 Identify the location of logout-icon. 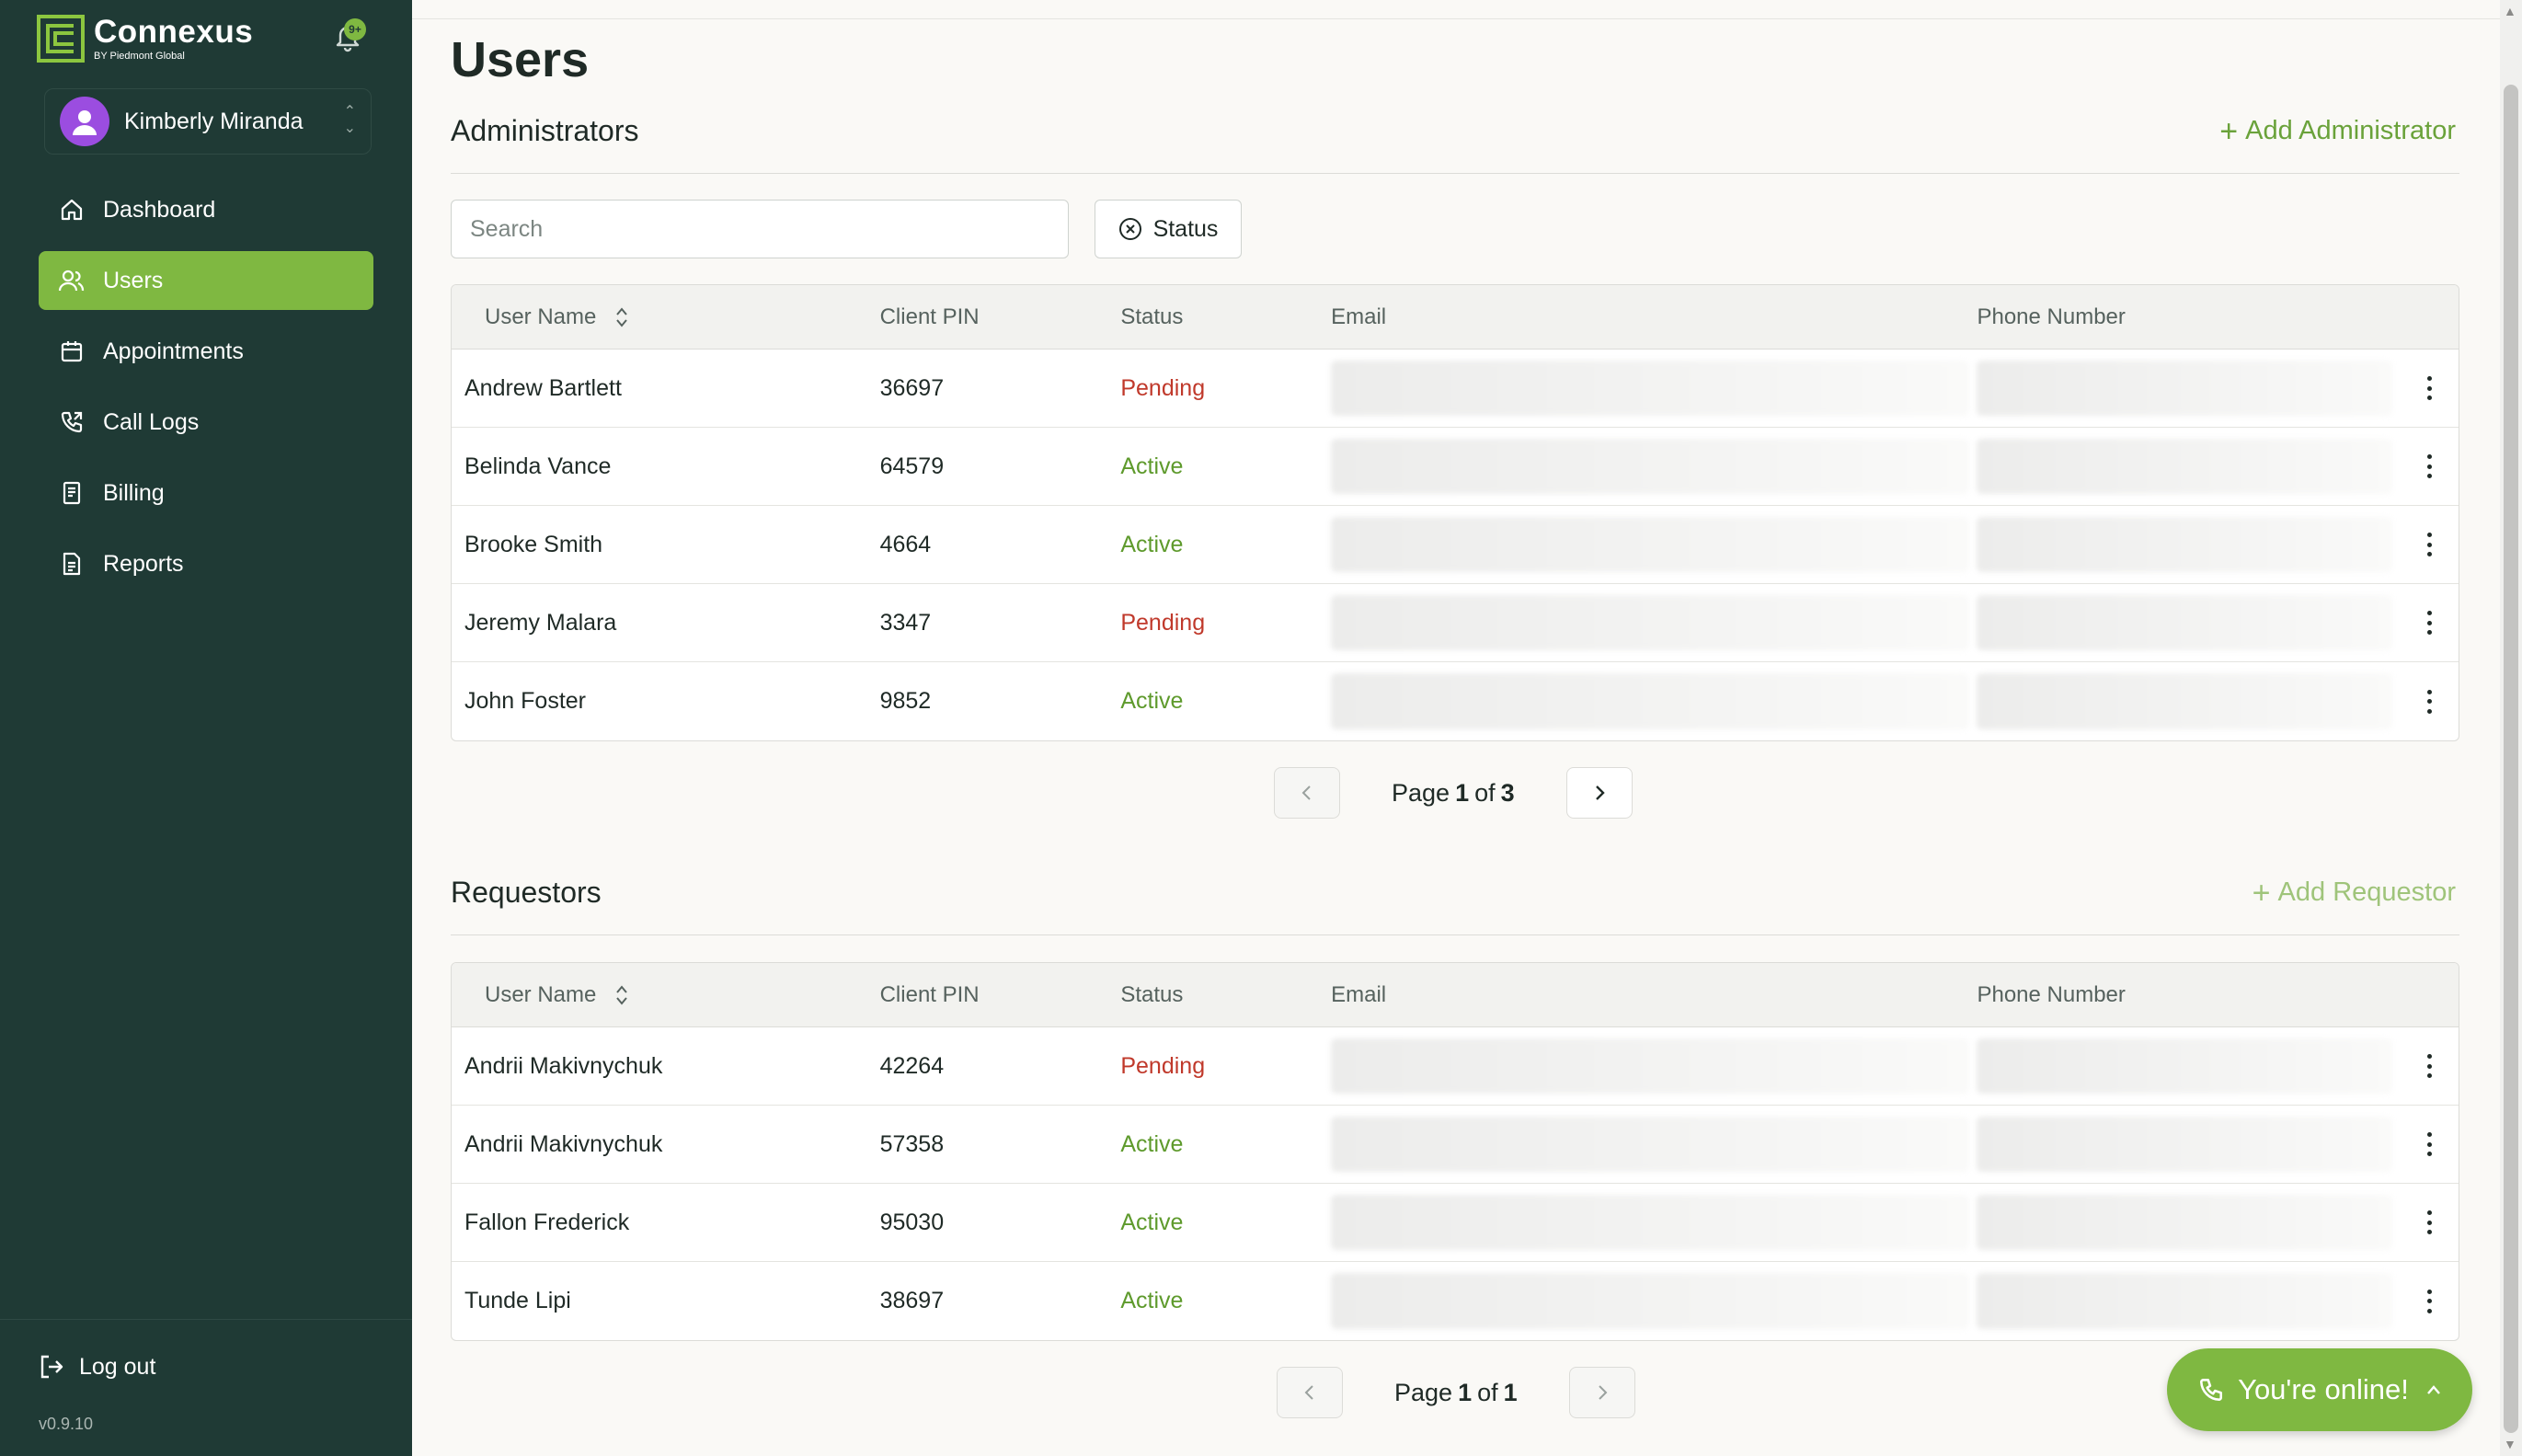
(51, 1366).